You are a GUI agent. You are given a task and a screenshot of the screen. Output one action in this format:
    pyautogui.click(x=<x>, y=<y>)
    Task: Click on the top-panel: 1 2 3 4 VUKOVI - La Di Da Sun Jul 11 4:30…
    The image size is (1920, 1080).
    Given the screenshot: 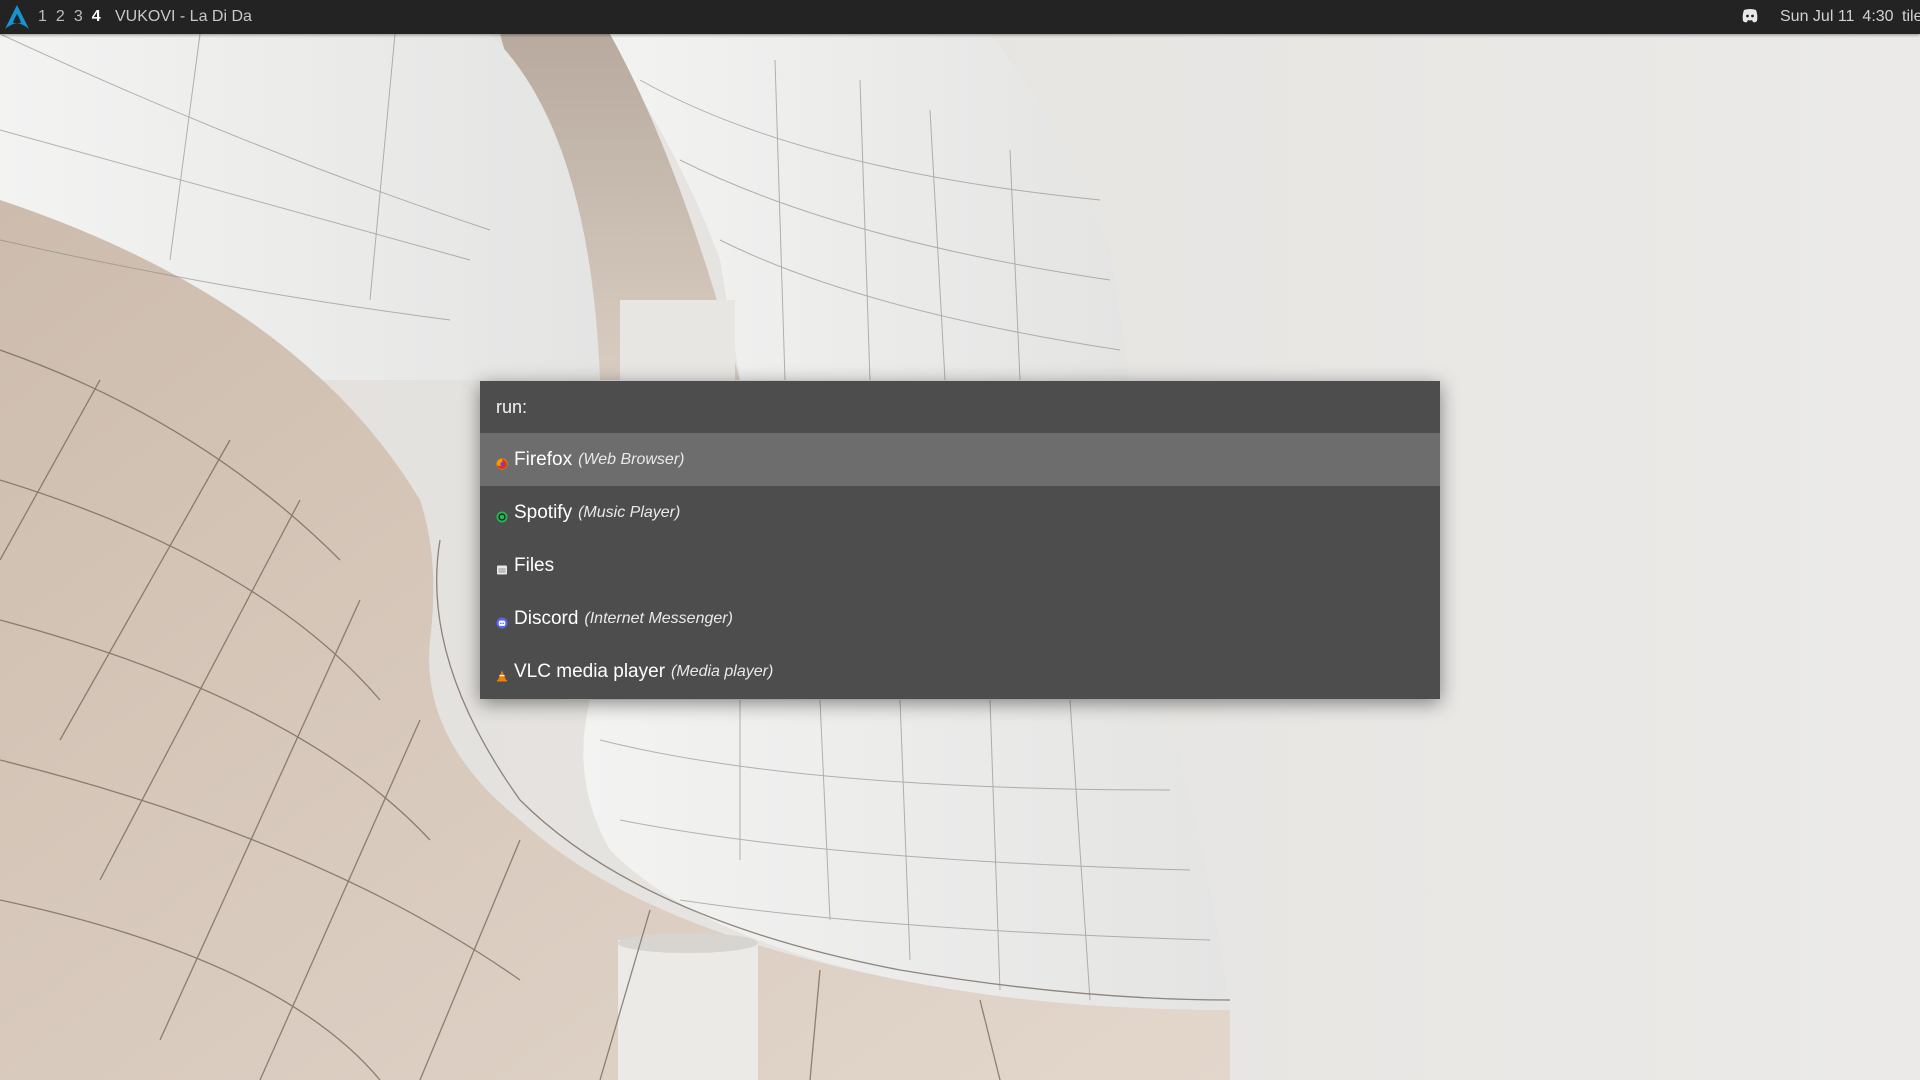 What is the action you would take?
    pyautogui.click(x=960, y=17)
    